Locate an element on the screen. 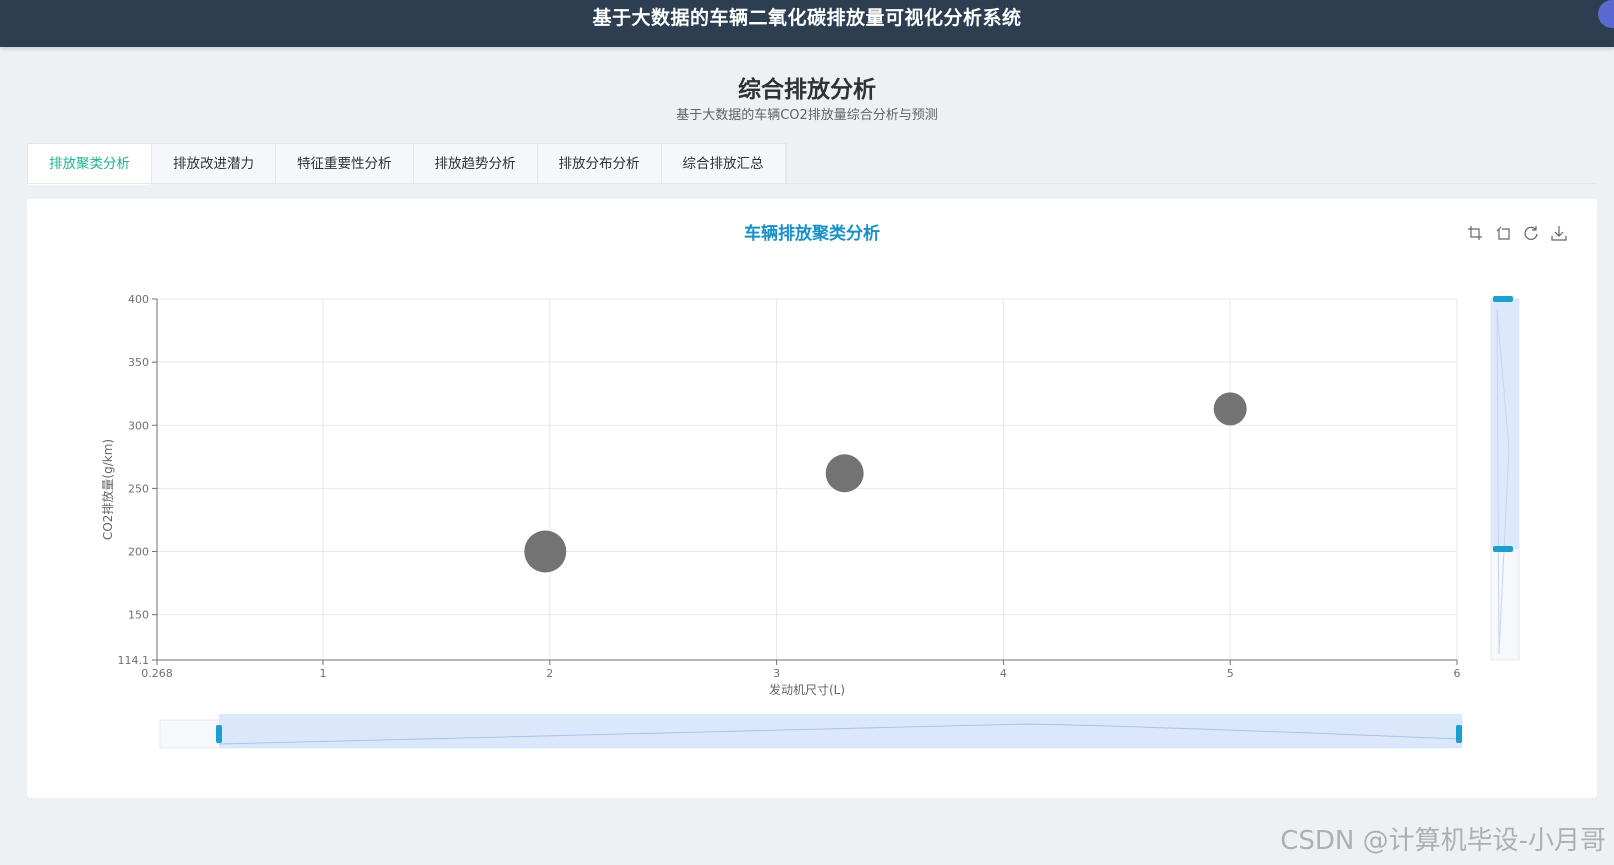  tabs-divider is located at coordinates (812, 183).